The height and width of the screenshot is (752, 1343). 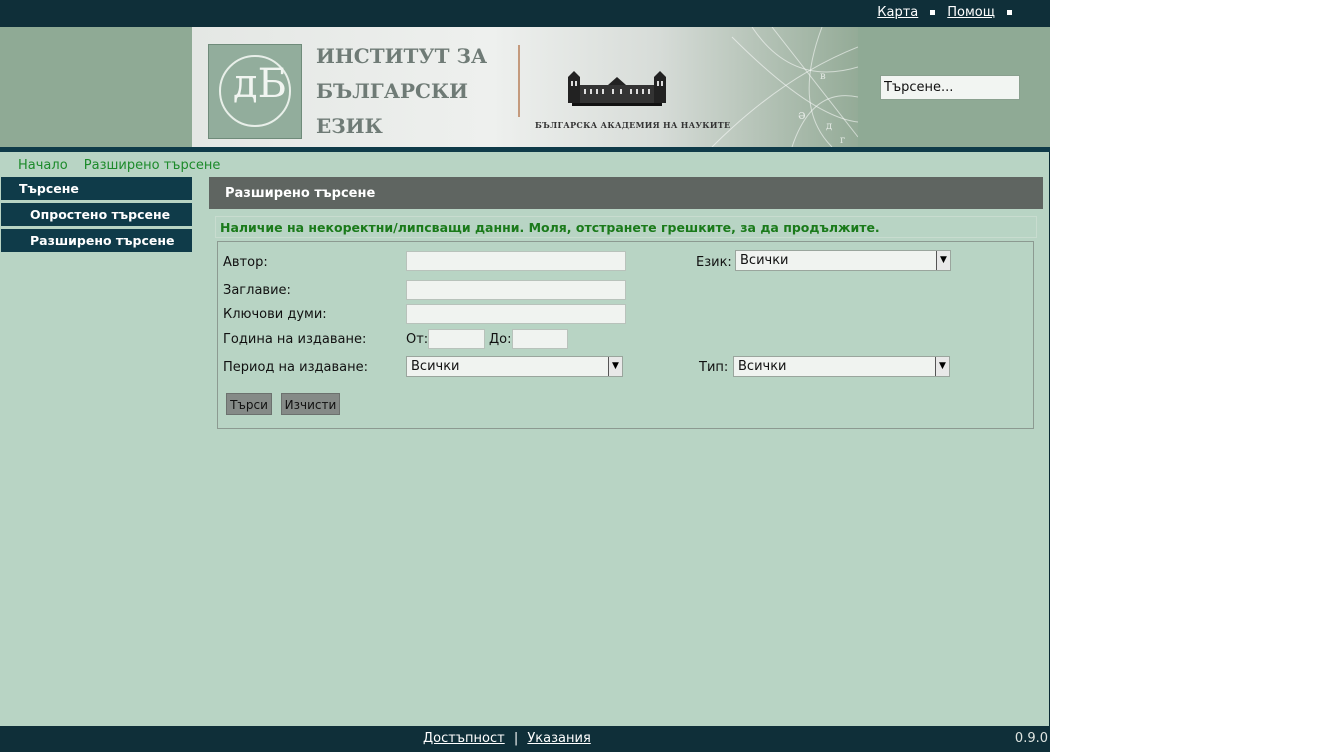 I want to click on period-select: Всички ▼, so click(x=514, y=366).